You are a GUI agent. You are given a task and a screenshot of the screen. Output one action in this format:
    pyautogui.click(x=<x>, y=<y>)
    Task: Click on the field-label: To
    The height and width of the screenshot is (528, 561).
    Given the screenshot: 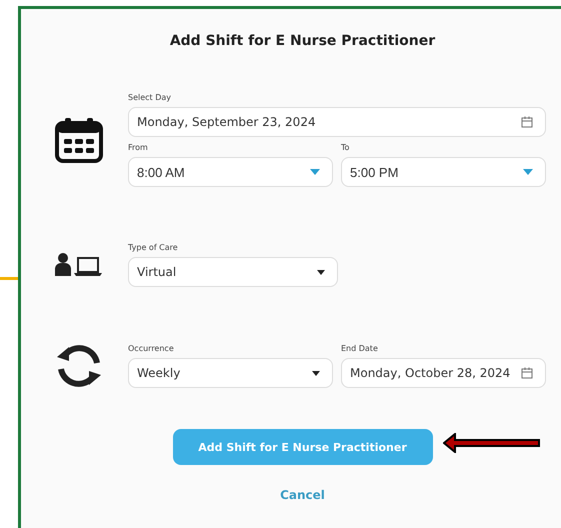 What is the action you would take?
    pyautogui.click(x=345, y=147)
    